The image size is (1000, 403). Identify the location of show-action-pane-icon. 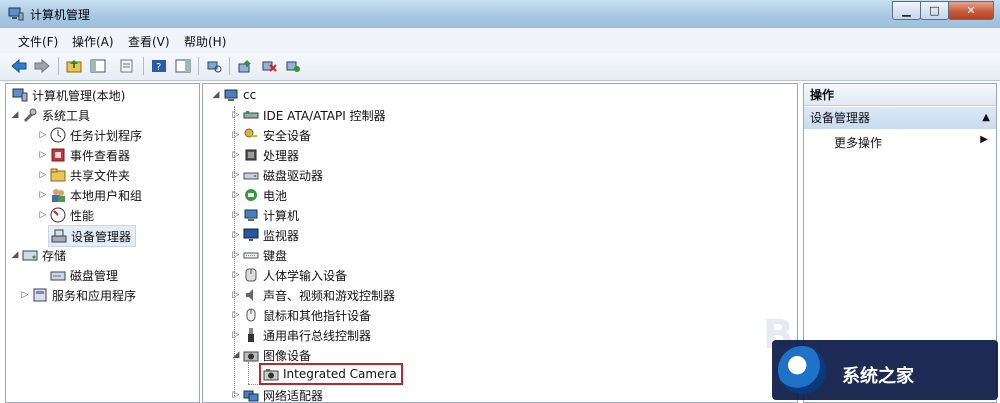
(183, 66).